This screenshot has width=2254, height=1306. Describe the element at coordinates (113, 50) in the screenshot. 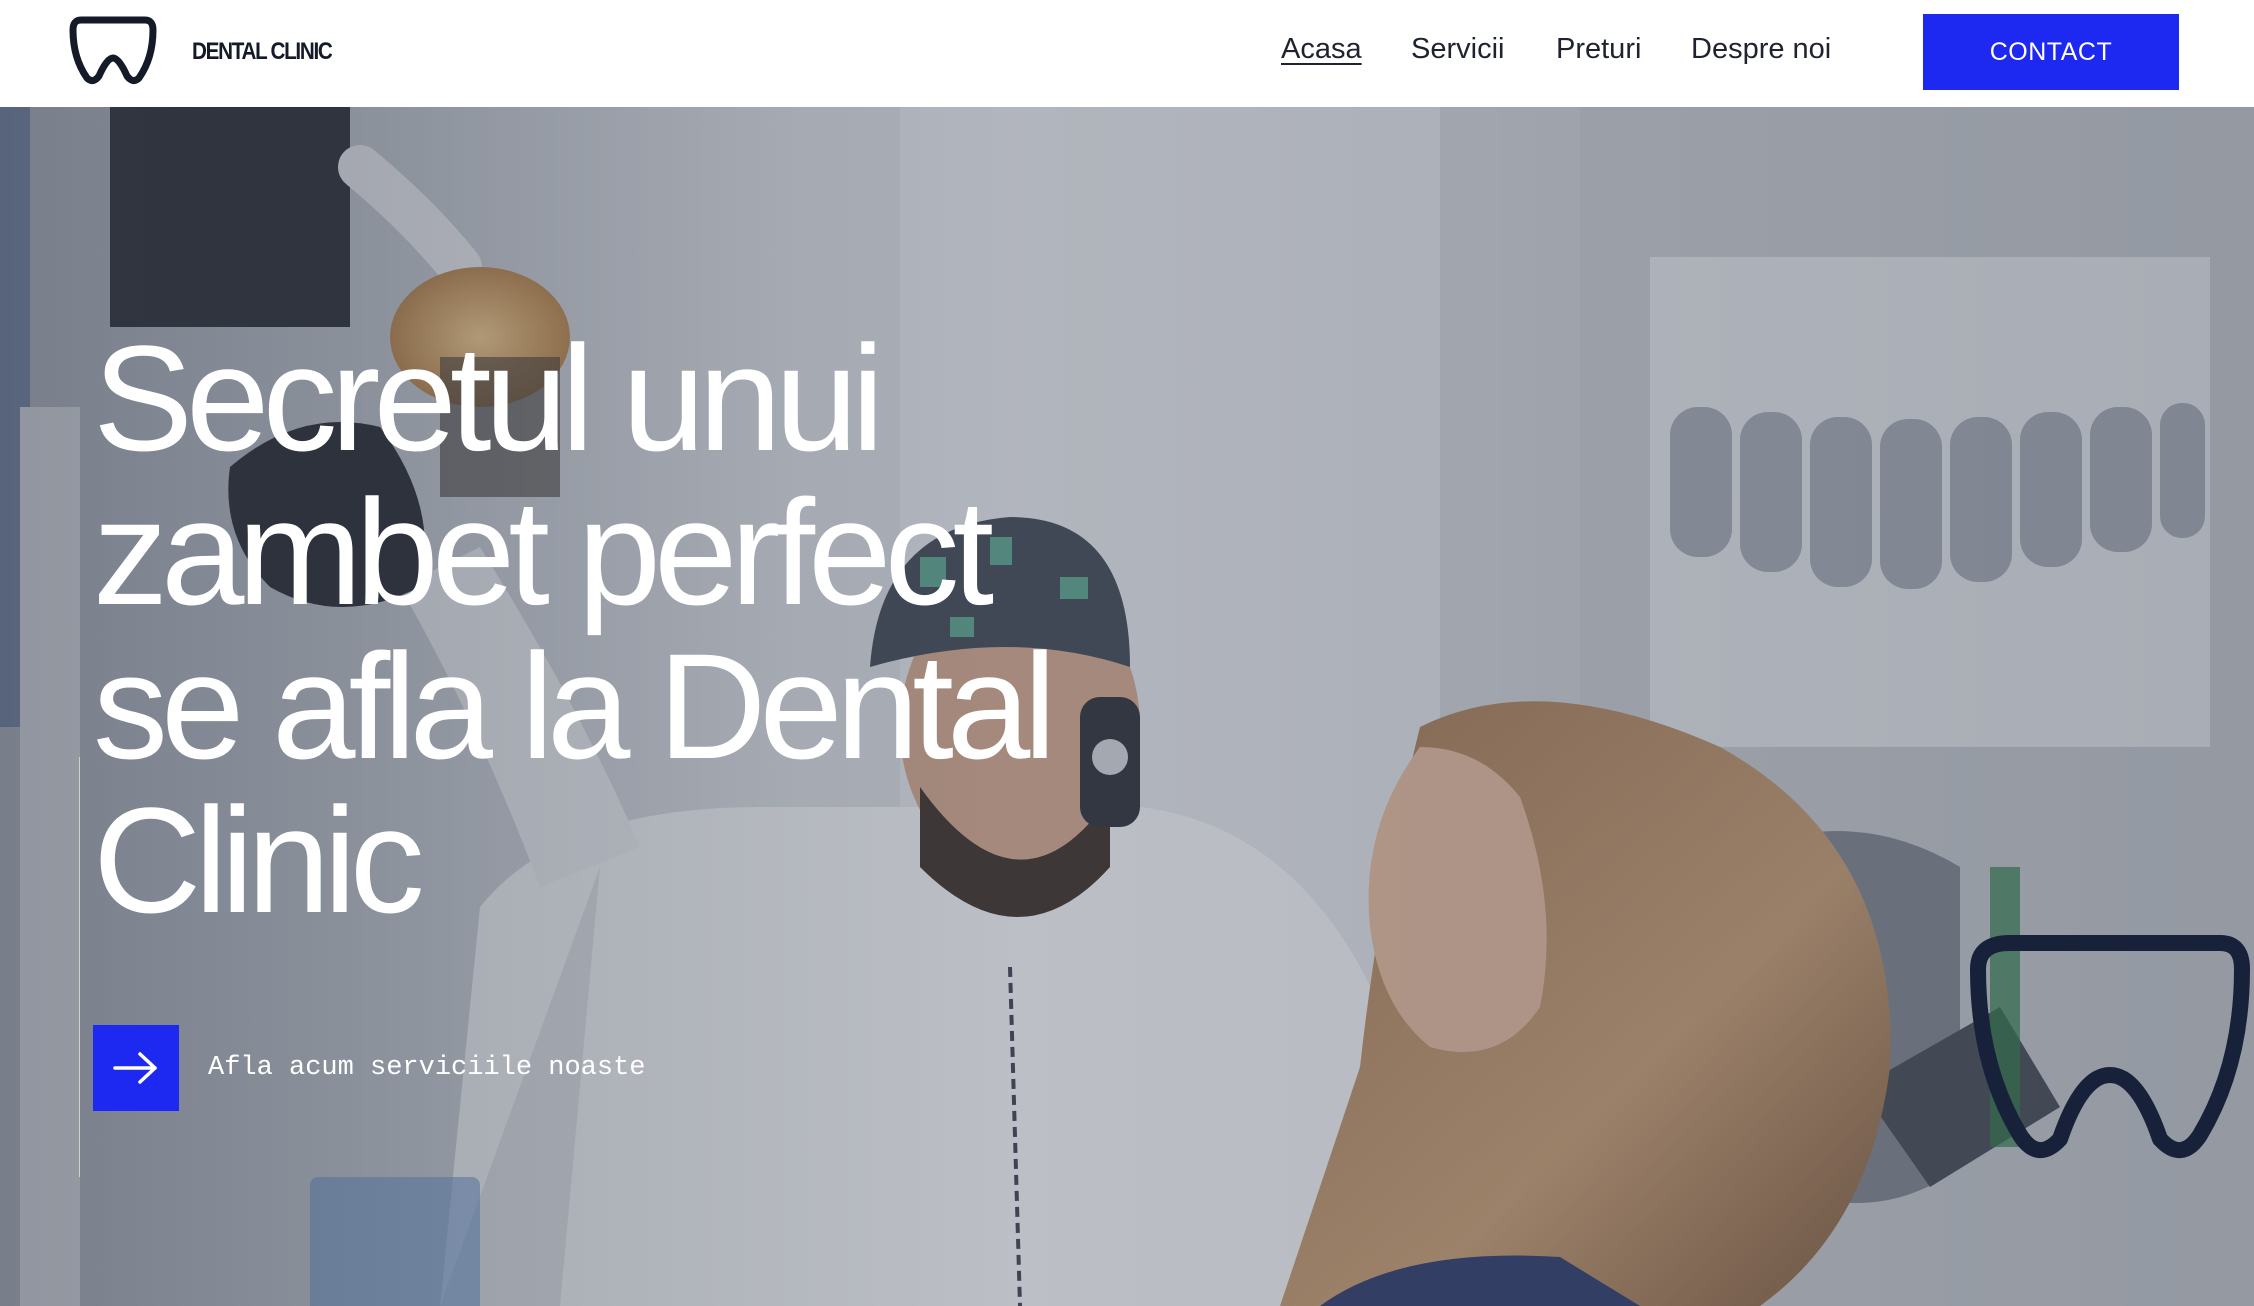

I see `tooth-logo-icon` at that location.